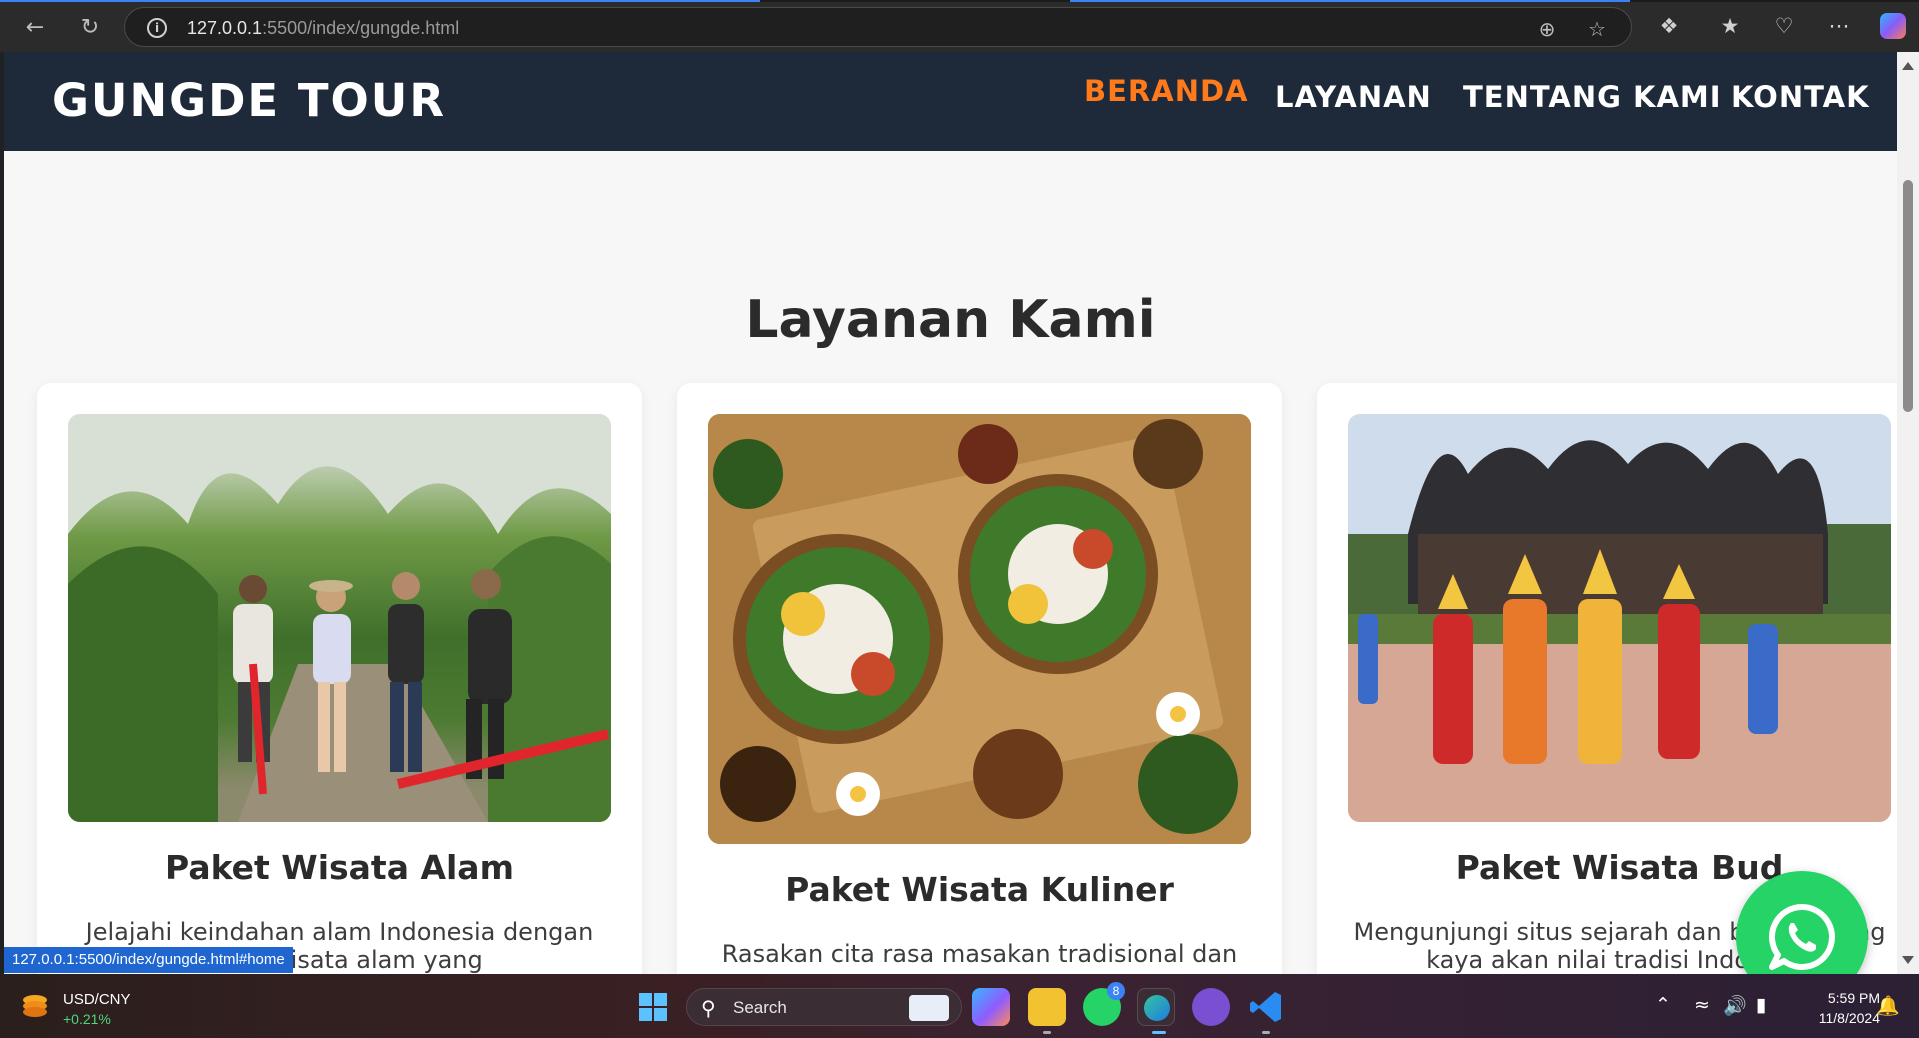 The height and width of the screenshot is (1038, 1919). Describe the element at coordinates (1116, 991) in the screenshot. I see `notification-badge: 8` at that location.